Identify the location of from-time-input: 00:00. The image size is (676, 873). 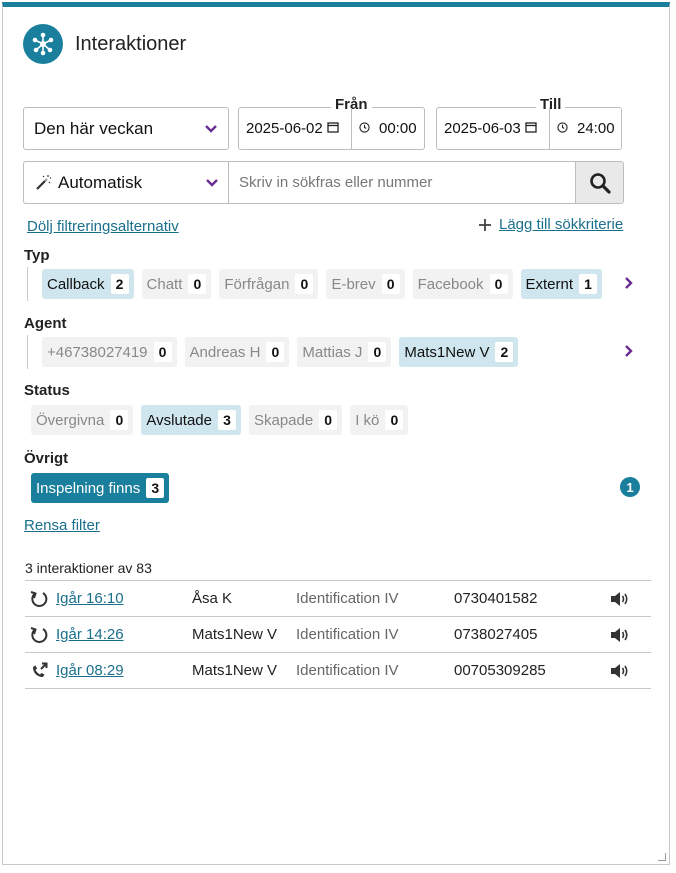
(388, 128).